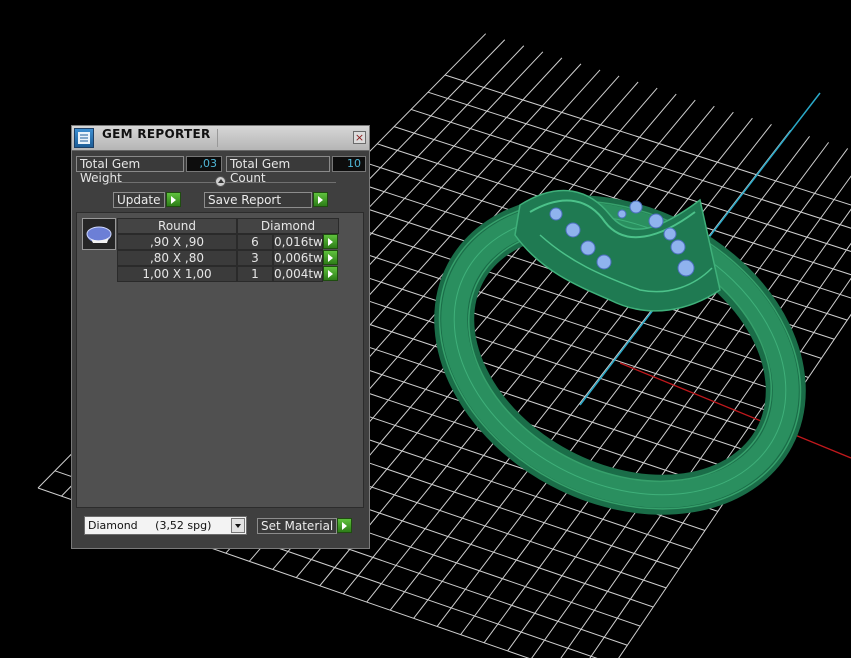 The height and width of the screenshot is (658, 851). What do you see at coordinates (204, 164) in the screenshot?
I see `total-gem-weight-value: ,03` at bounding box center [204, 164].